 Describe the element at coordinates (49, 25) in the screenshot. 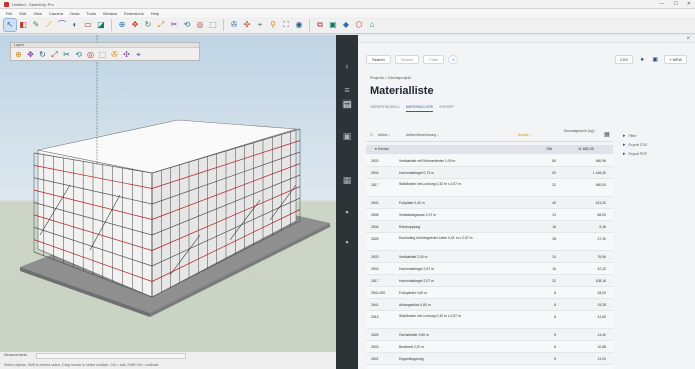

I see `toolbar-tool-0-3-icon: ⟋` at that location.